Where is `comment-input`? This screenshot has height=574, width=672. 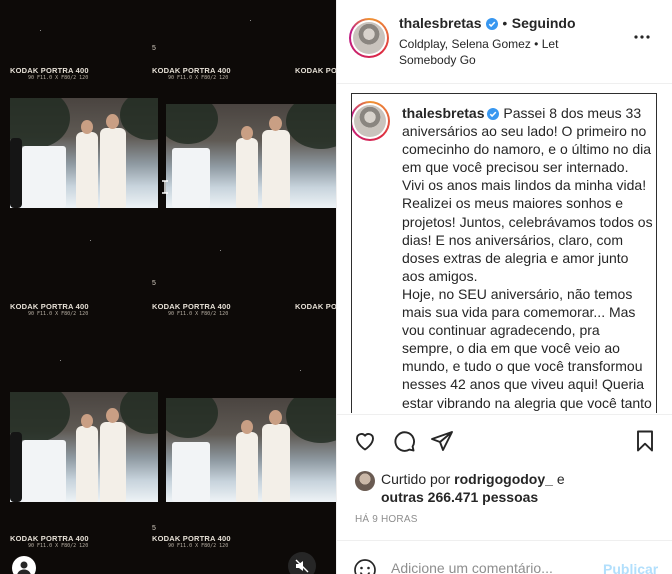 comment-input is located at coordinates (491, 567).